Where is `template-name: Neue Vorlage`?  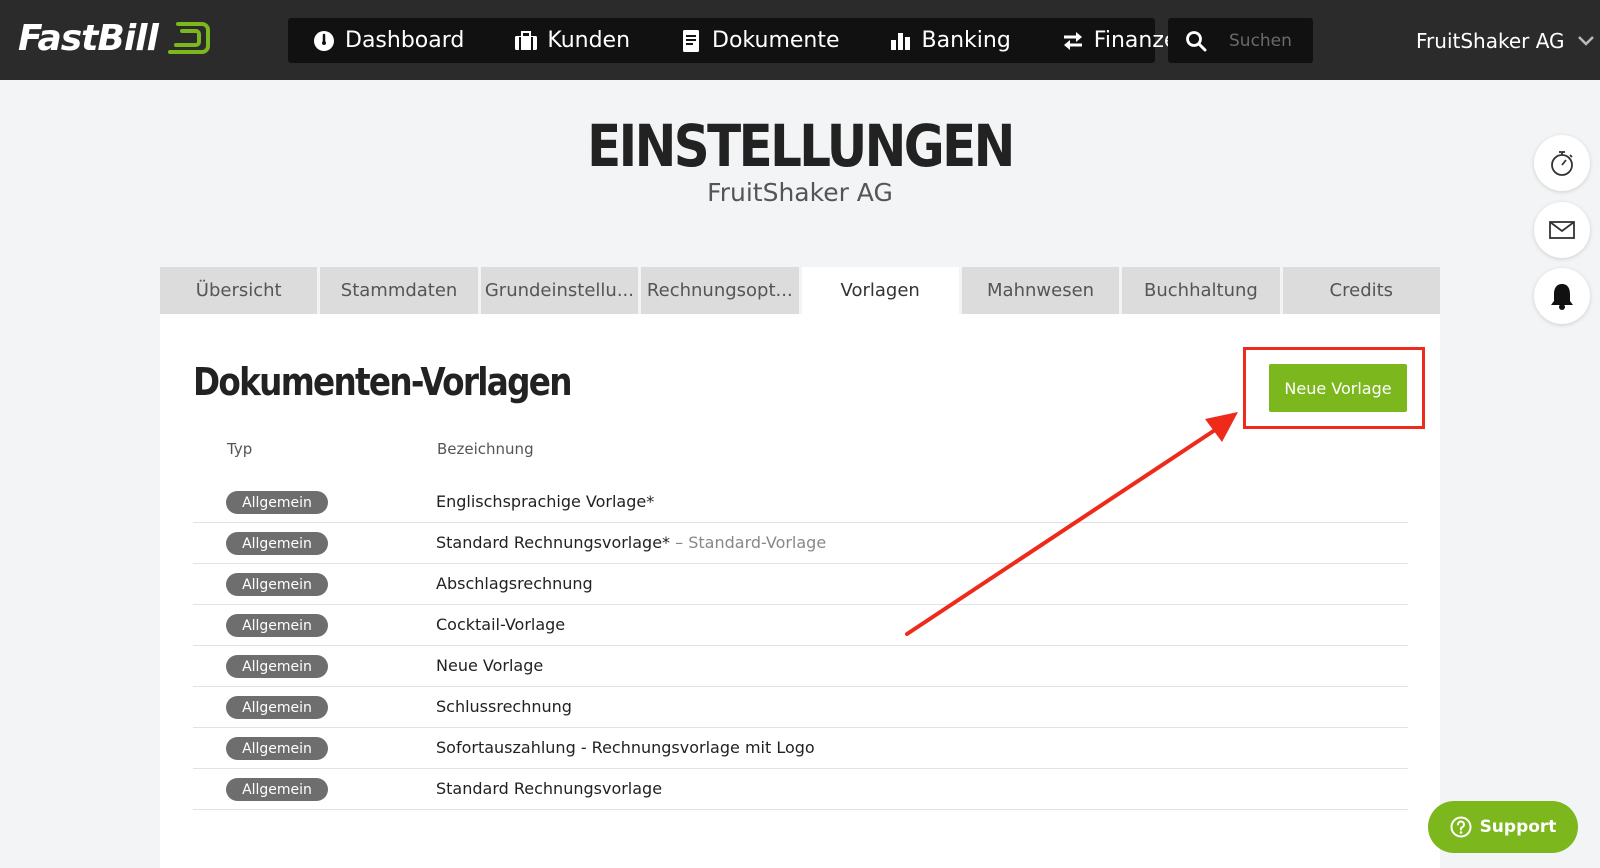
template-name: Neue Vorlage is located at coordinates (489, 665).